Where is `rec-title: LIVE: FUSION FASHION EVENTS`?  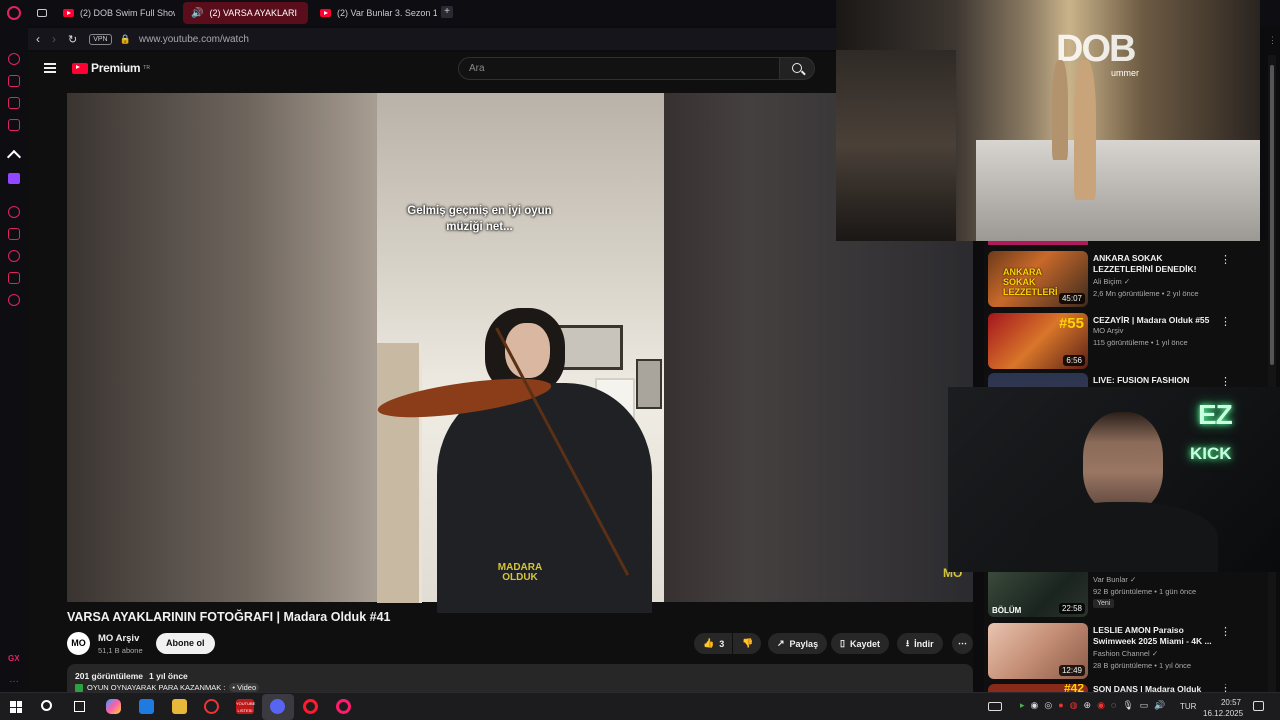
rec-title: LIVE: FUSION FASHION EVENTS is located at coordinates (1141, 381).